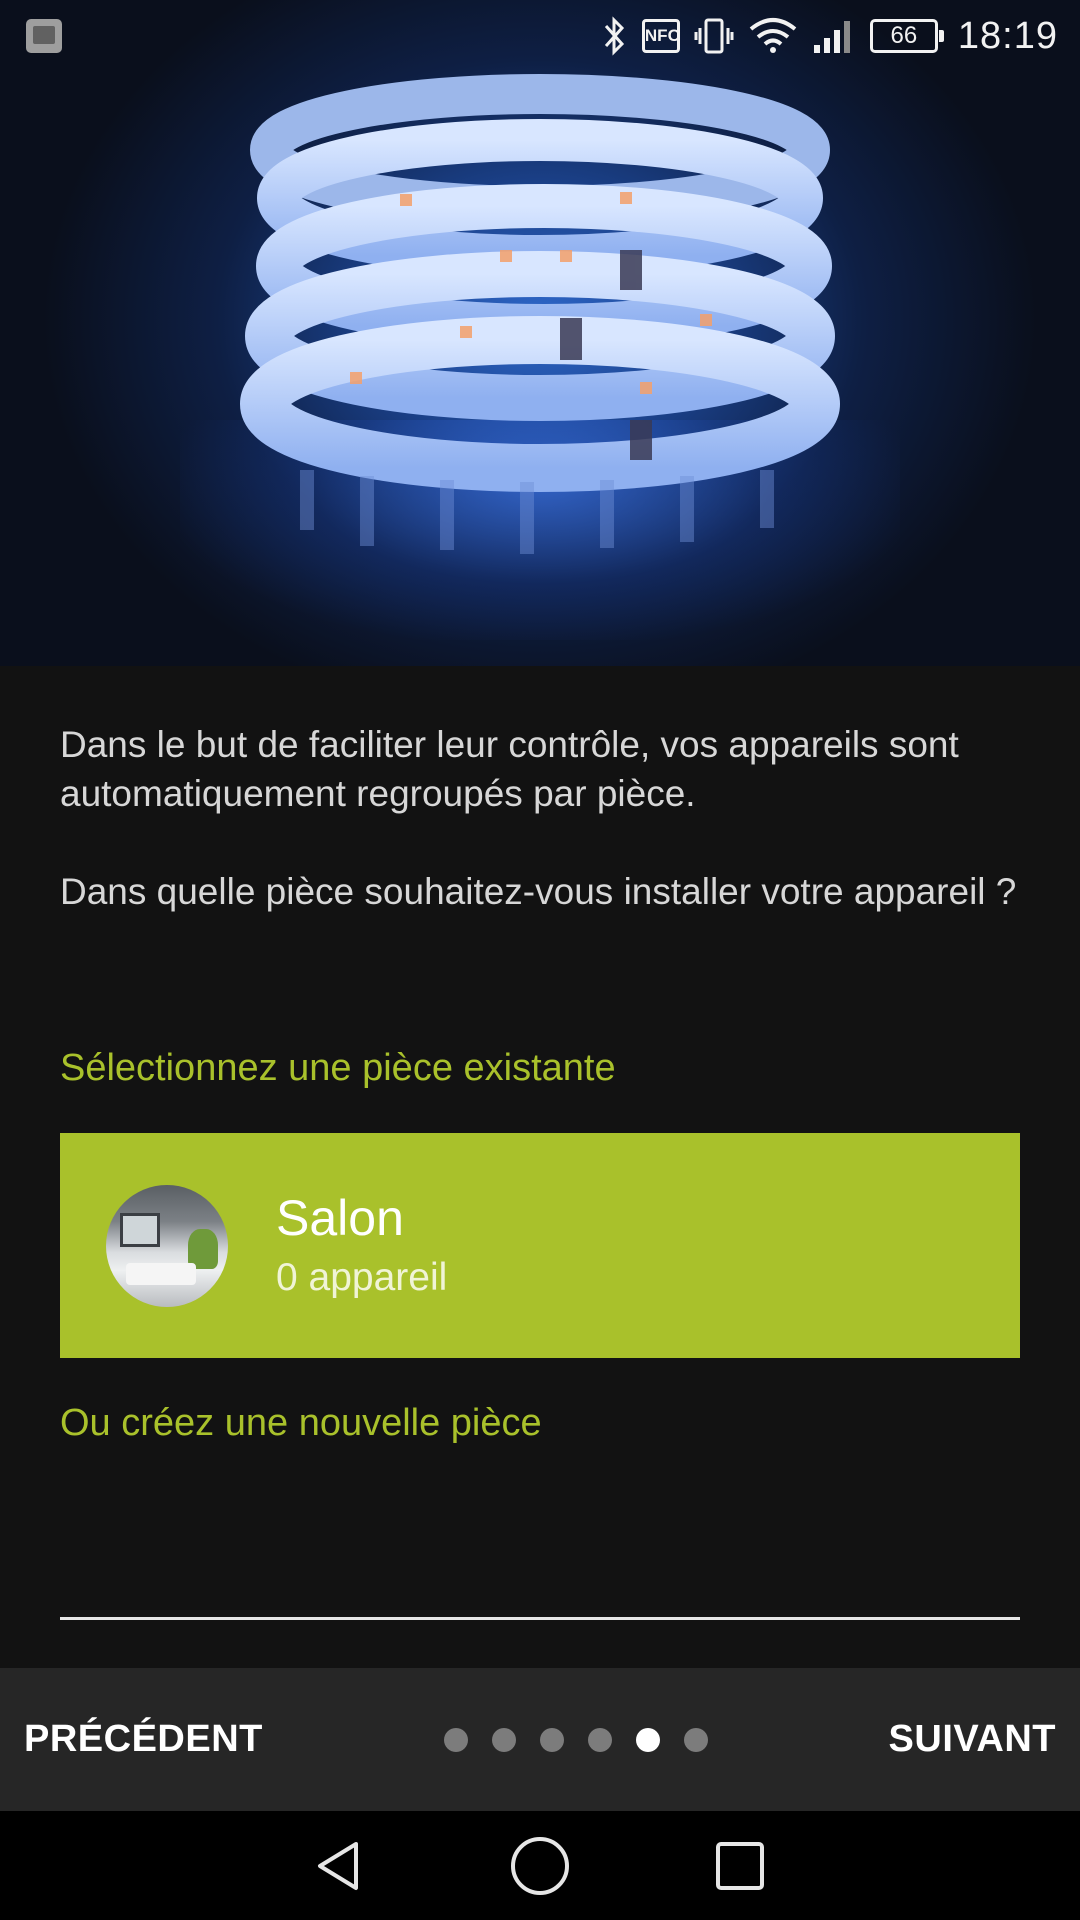 This screenshot has height=1920, width=1080. I want to click on led-strip-illustration, so click(540, 314).